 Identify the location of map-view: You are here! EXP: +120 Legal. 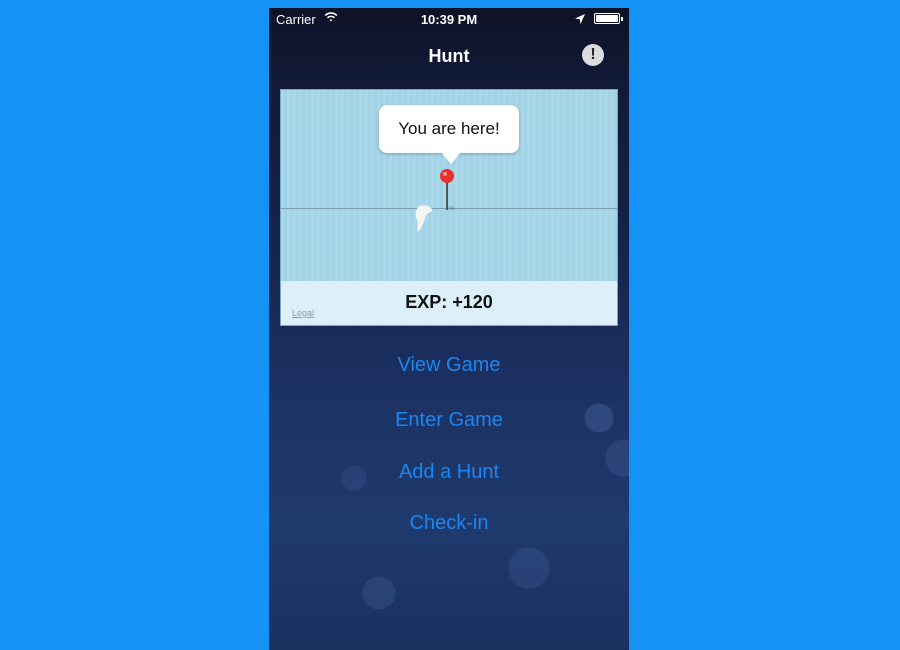
(449, 207).